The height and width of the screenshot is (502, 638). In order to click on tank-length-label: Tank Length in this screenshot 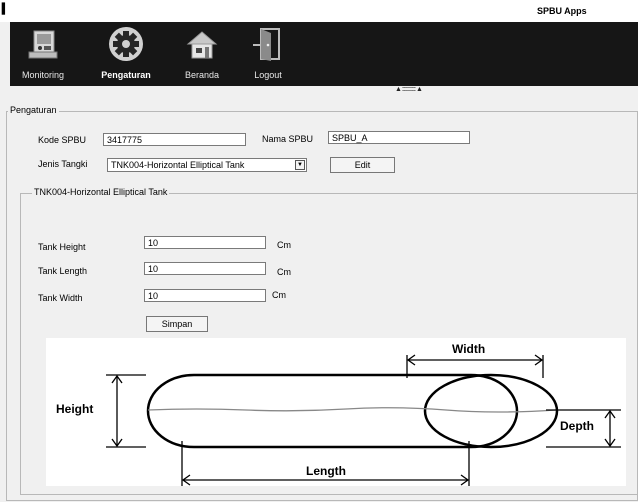, I will do `click(63, 271)`.